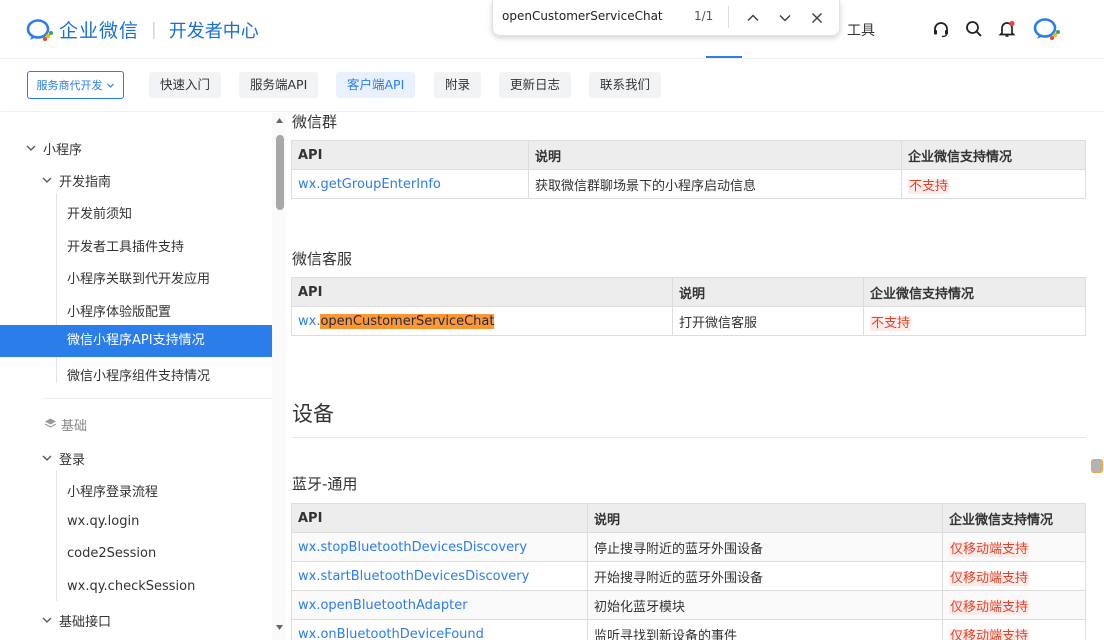 The width and height of the screenshot is (1104, 640). I want to click on layers-icon, so click(50, 423).